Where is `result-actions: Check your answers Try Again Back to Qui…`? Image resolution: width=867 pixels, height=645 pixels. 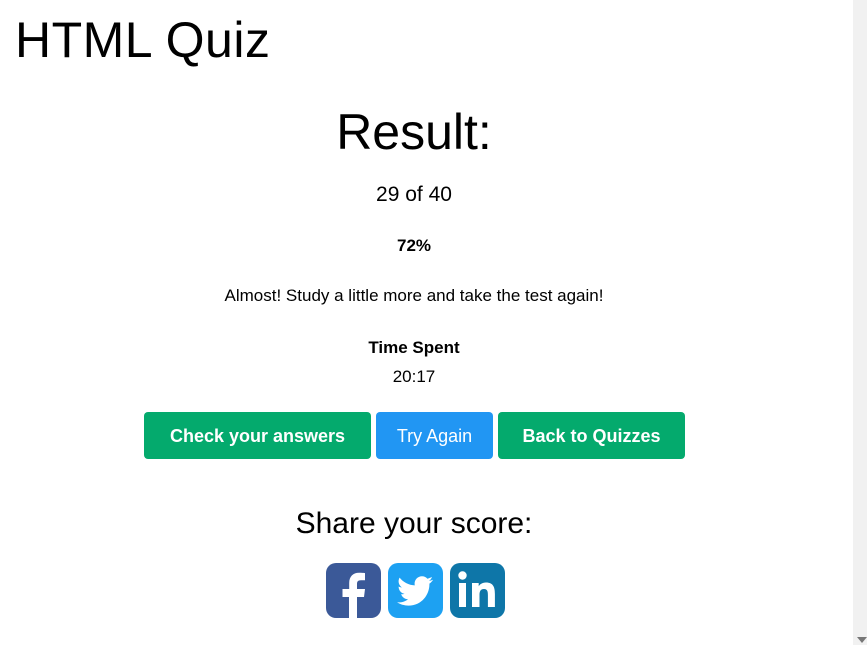 result-actions: Check your answers Try Again Back to Qui… is located at coordinates (414, 435).